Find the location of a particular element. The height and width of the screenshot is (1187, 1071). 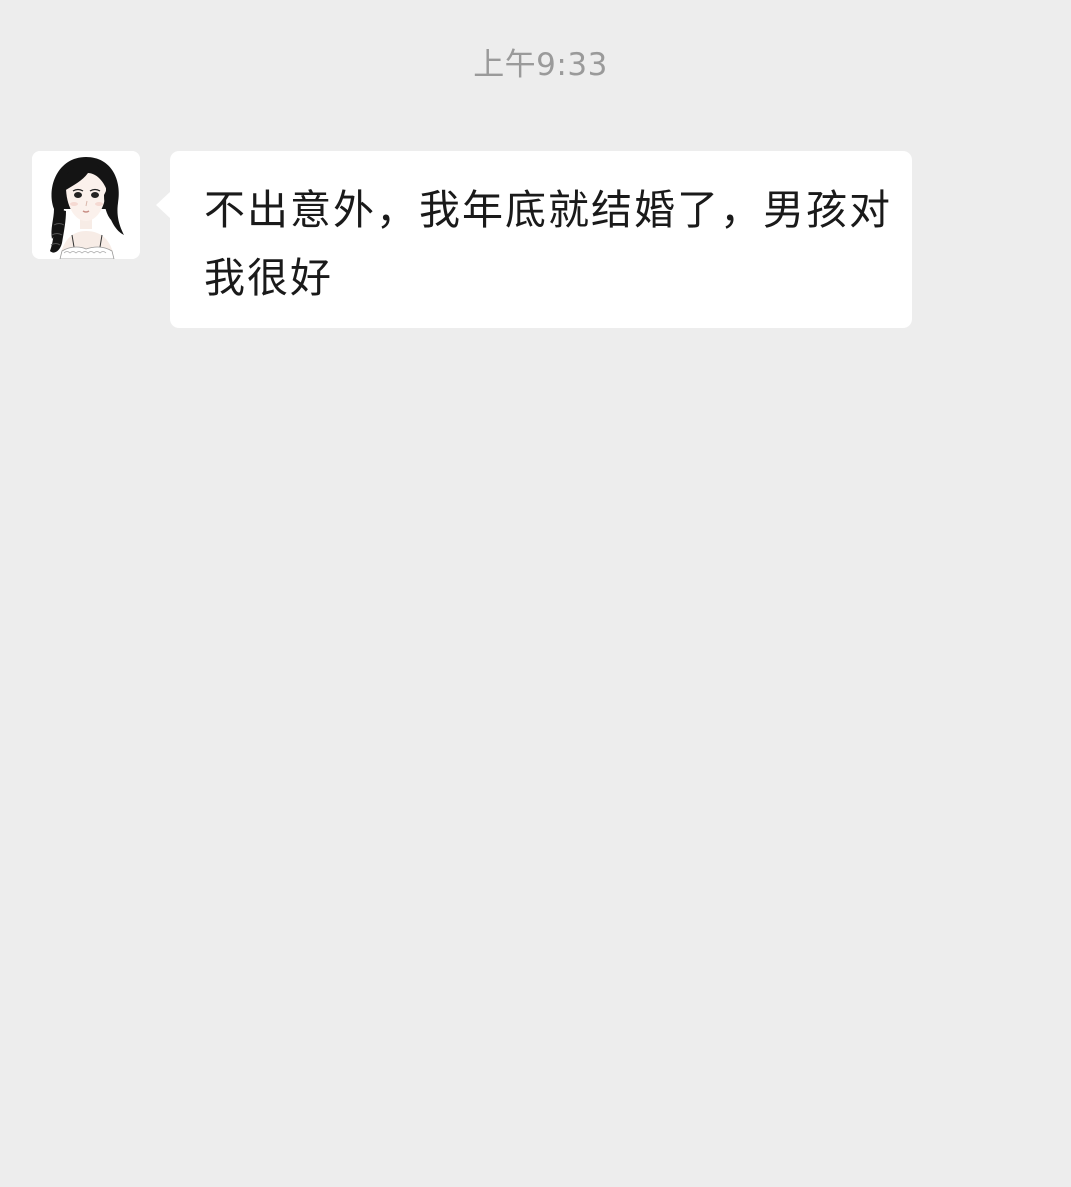

bubble-tail is located at coordinates (163, 205).